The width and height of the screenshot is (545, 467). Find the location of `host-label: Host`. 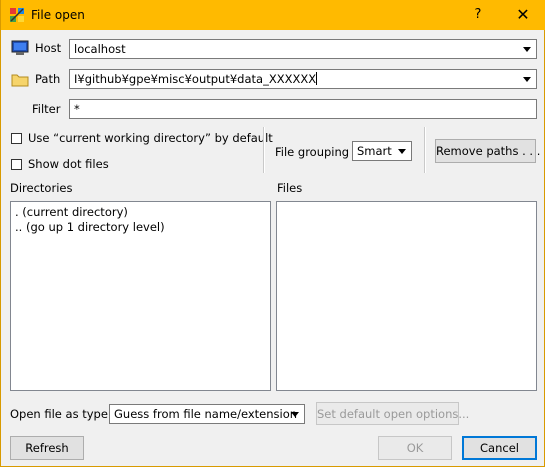

host-label: Host is located at coordinates (48, 48).